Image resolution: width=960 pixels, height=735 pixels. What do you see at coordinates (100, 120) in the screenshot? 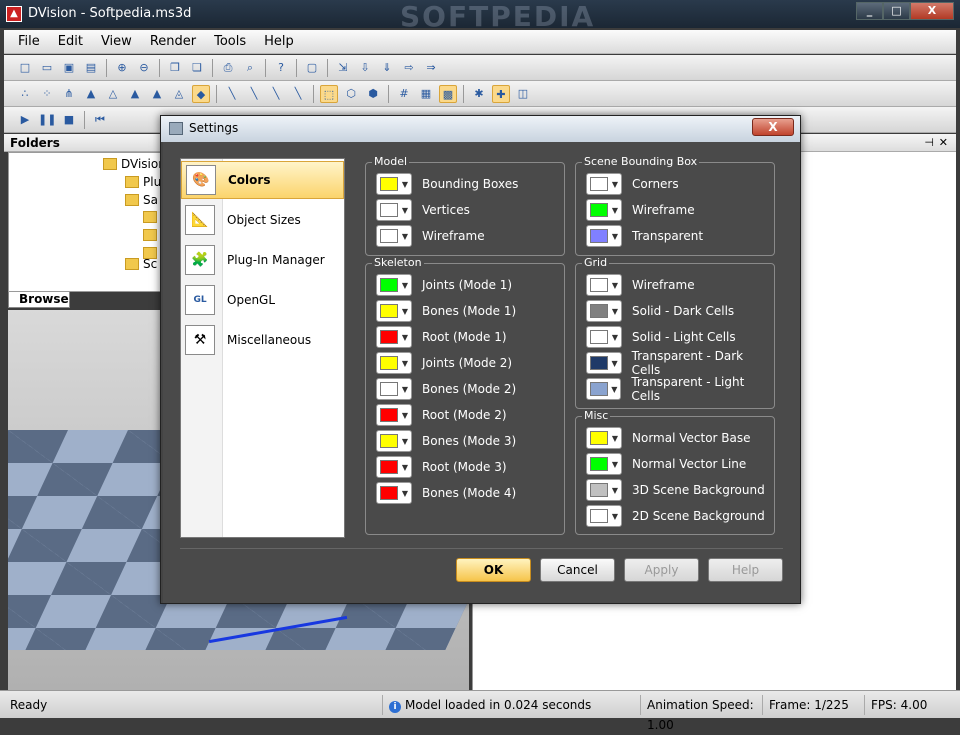
I see `rewind-icon: ⏮` at bounding box center [100, 120].